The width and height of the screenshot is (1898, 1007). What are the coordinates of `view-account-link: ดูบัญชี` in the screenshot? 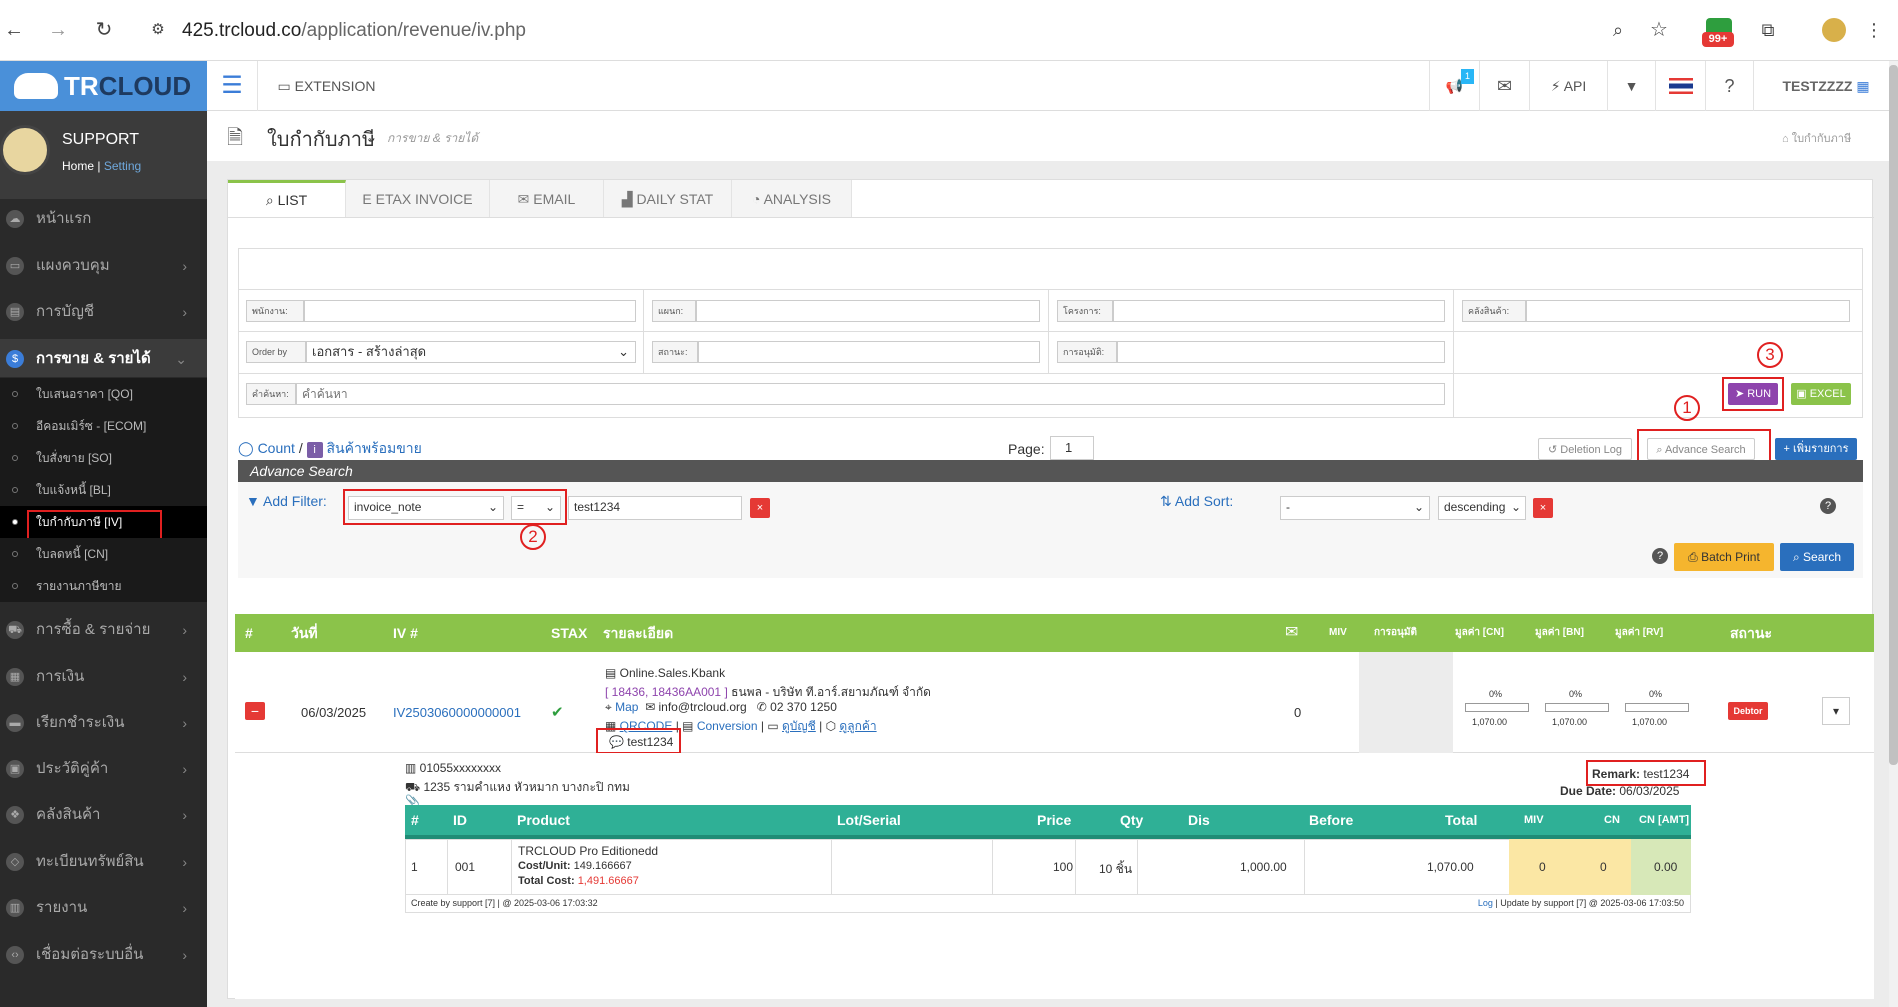 It's located at (799, 726).